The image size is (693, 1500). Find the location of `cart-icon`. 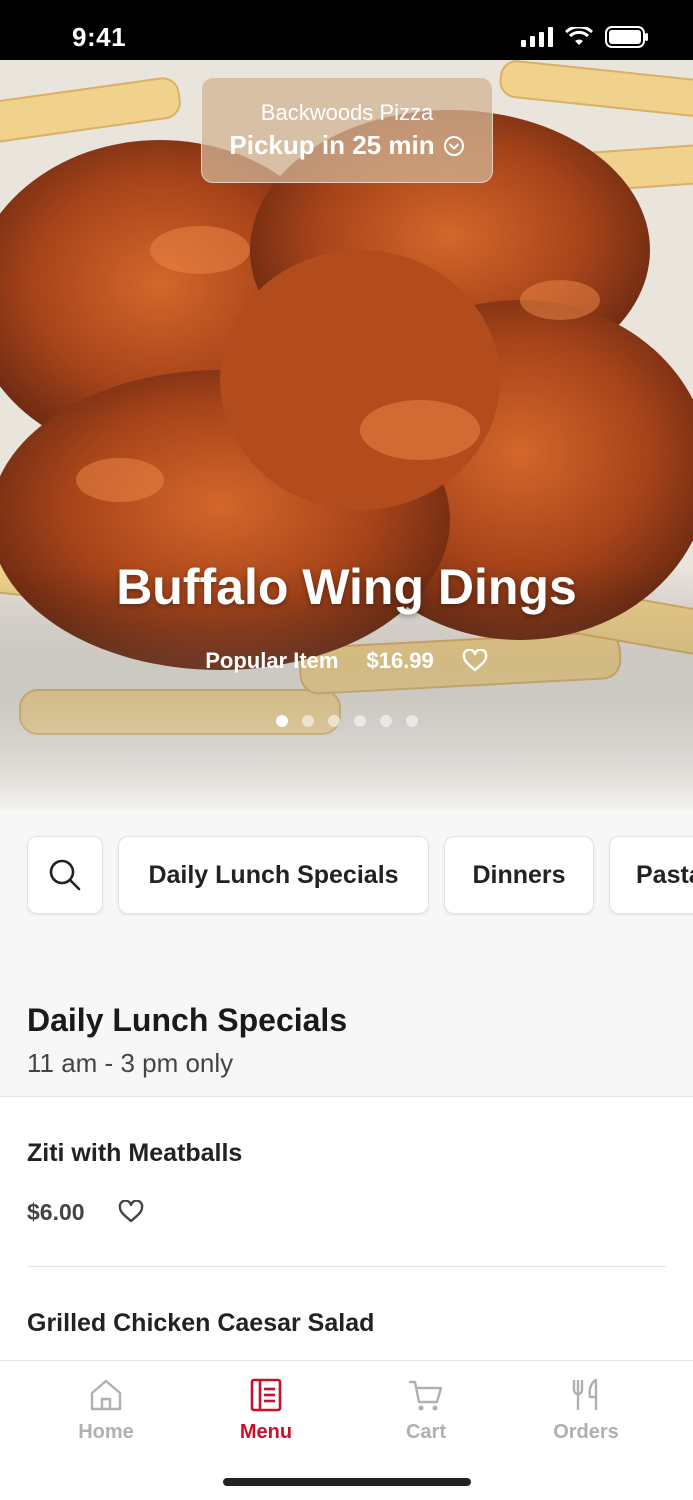

cart-icon is located at coordinates (425, 1395).